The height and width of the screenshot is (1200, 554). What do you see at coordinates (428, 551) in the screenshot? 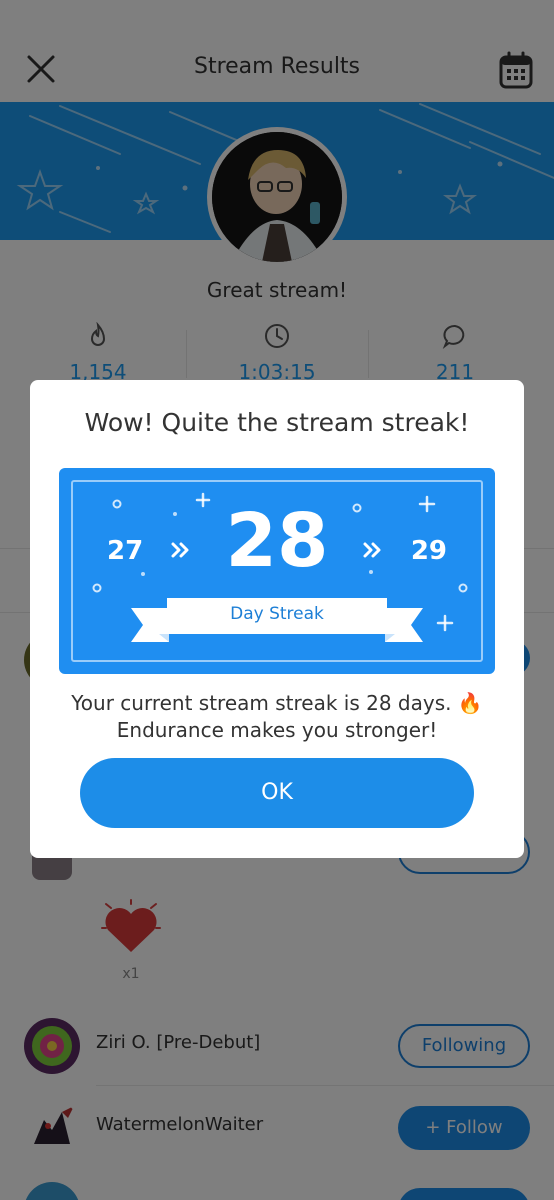
I see `next-day-number: 29` at bounding box center [428, 551].